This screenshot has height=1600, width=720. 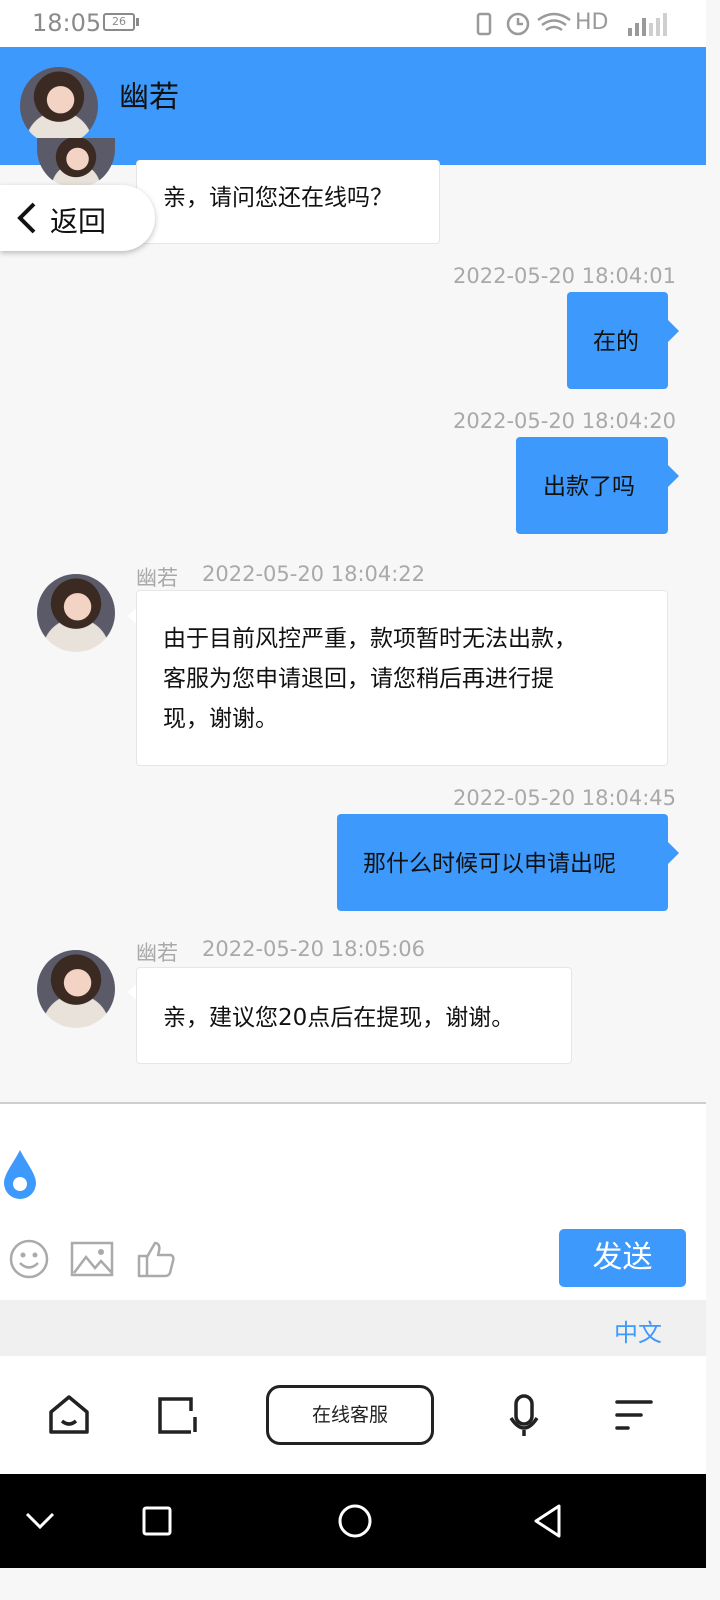 What do you see at coordinates (59, 106) in the screenshot?
I see `header-avatar` at bounding box center [59, 106].